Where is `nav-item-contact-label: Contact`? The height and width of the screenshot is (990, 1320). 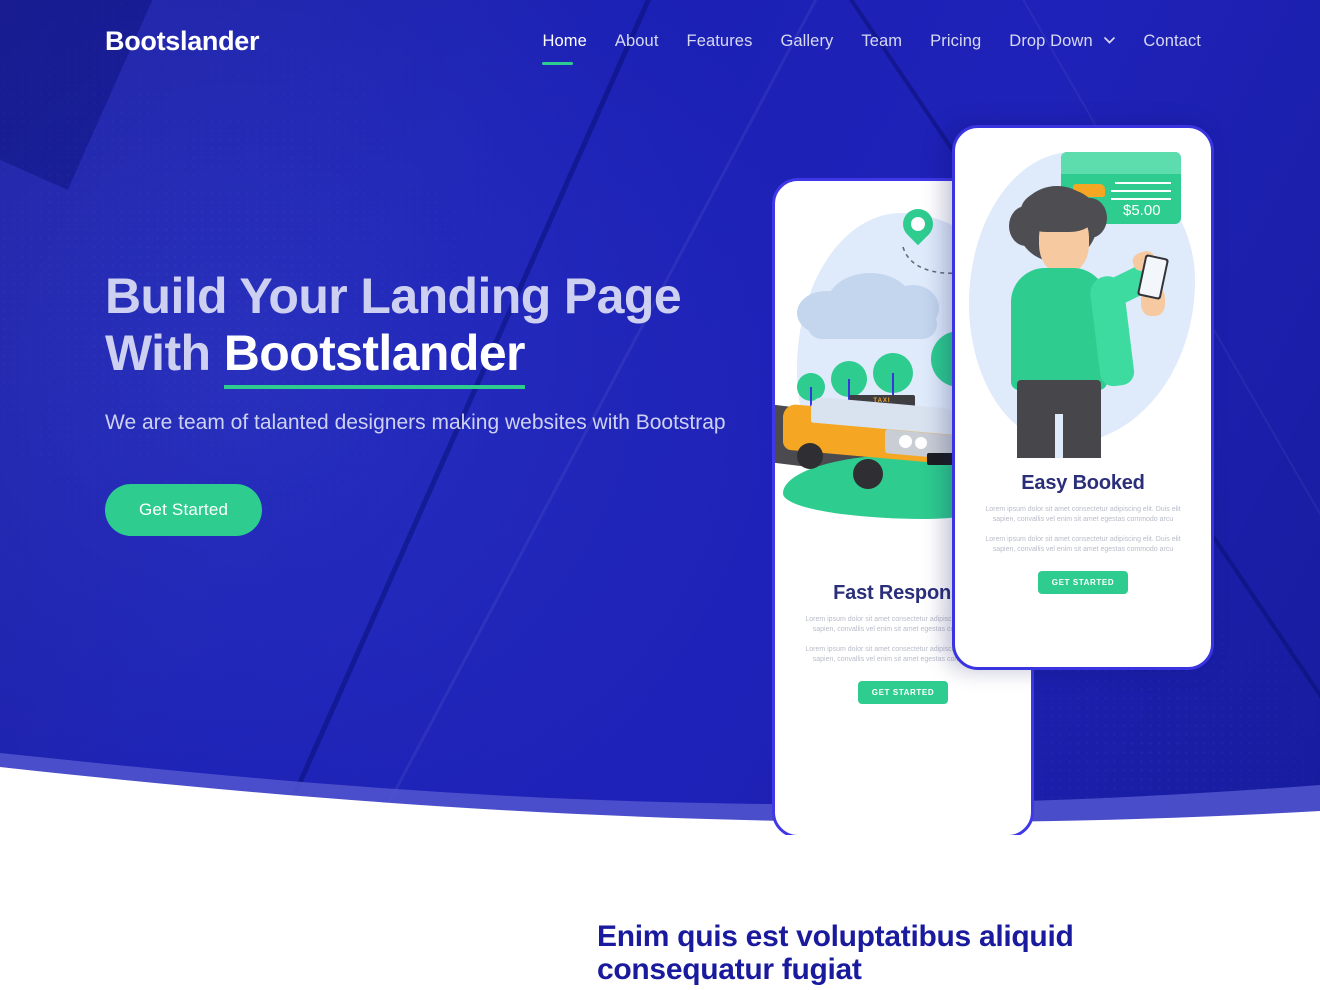
nav-item-contact-label: Contact is located at coordinates (1172, 40).